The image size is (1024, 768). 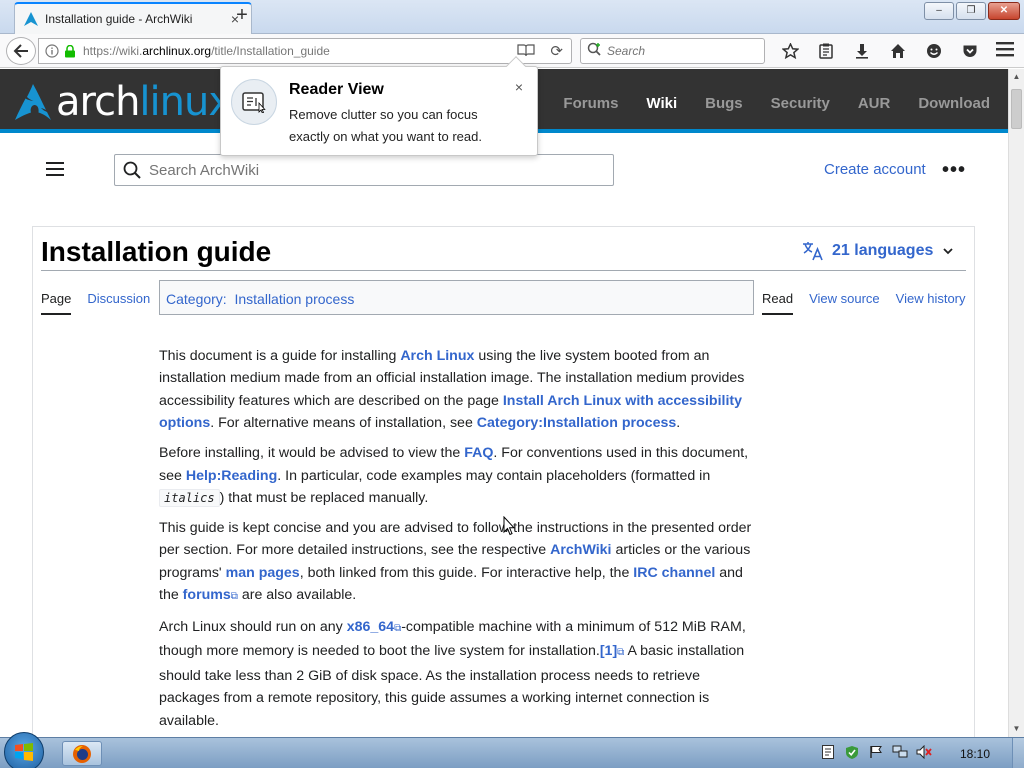 What do you see at coordinates (503, 270) in the screenshot?
I see `title-divider` at bounding box center [503, 270].